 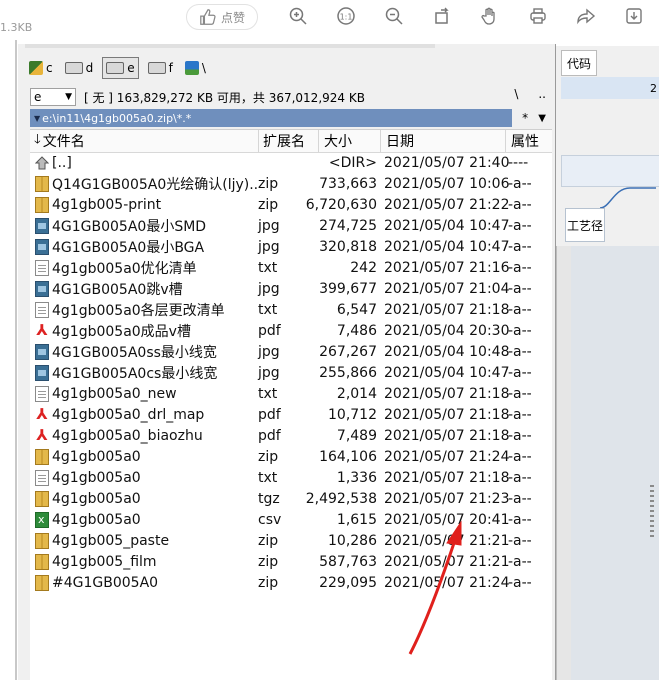 What do you see at coordinates (160, 68) in the screenshot?
I see `drive-f: f` at bounding box center [160, 68].